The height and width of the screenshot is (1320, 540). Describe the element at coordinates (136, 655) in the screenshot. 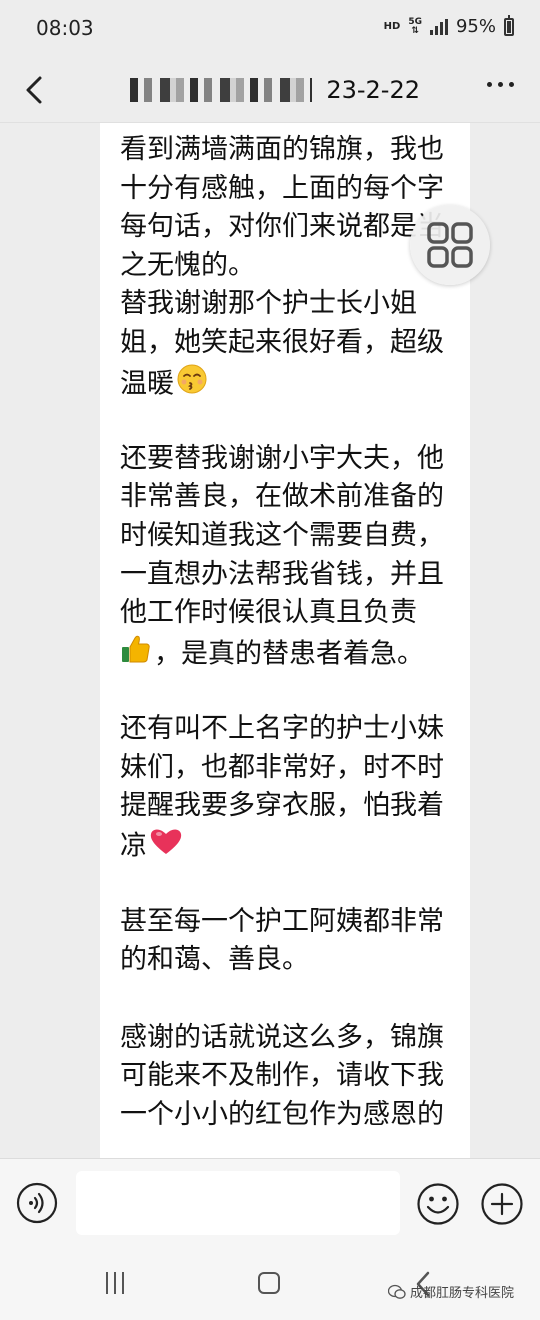

I see `thumbs-up-emoji-icon` at that location.